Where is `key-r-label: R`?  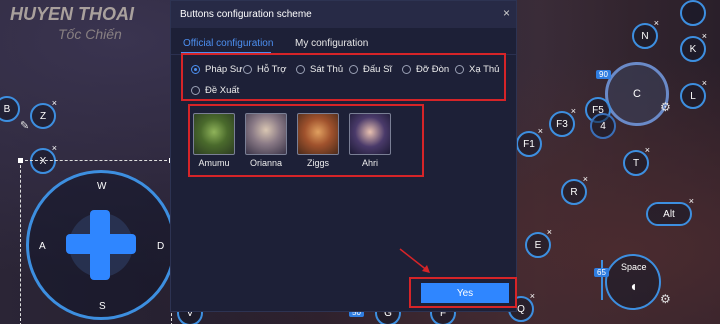 key-r-label: R is located at coordinates (574, 192).